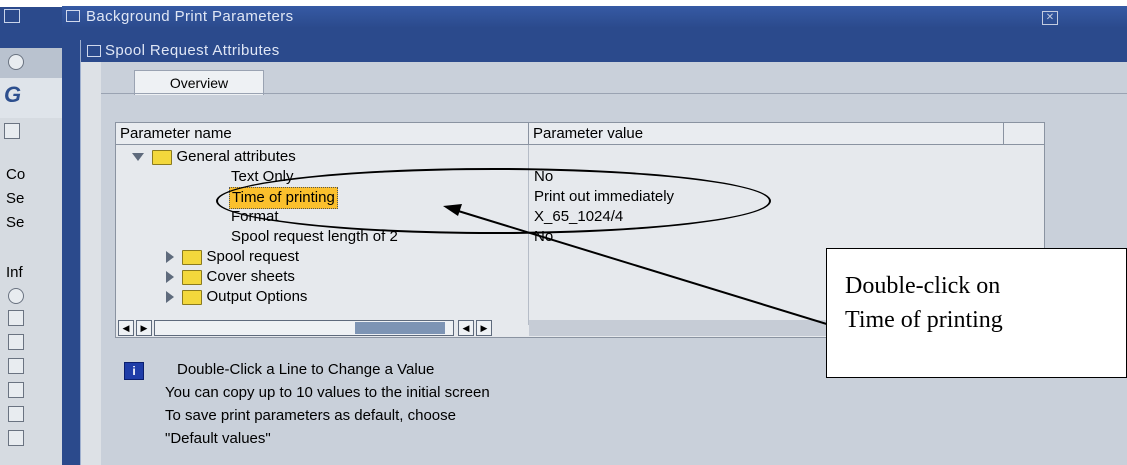 This screenshot has height=465, width=1127. I want to click on callout-line1: Double-click on, so click(923, 286).